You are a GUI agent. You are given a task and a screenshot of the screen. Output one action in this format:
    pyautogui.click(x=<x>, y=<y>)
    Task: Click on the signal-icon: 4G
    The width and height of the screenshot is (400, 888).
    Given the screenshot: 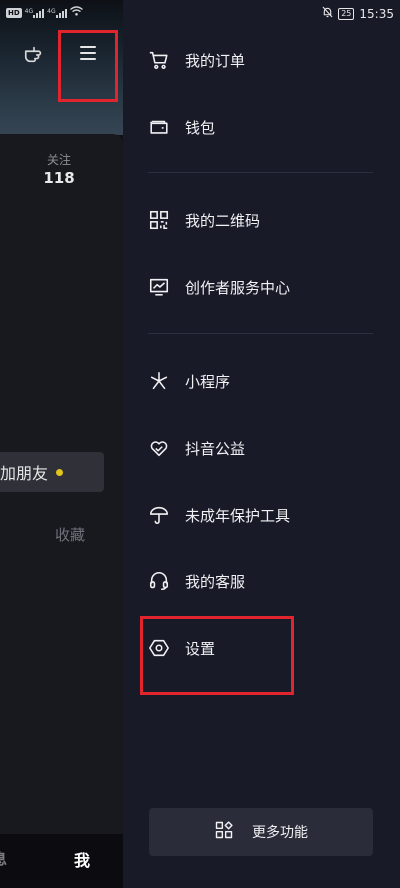 What is the action you would take?
    pyautogui.click(x=35, y=13)
    